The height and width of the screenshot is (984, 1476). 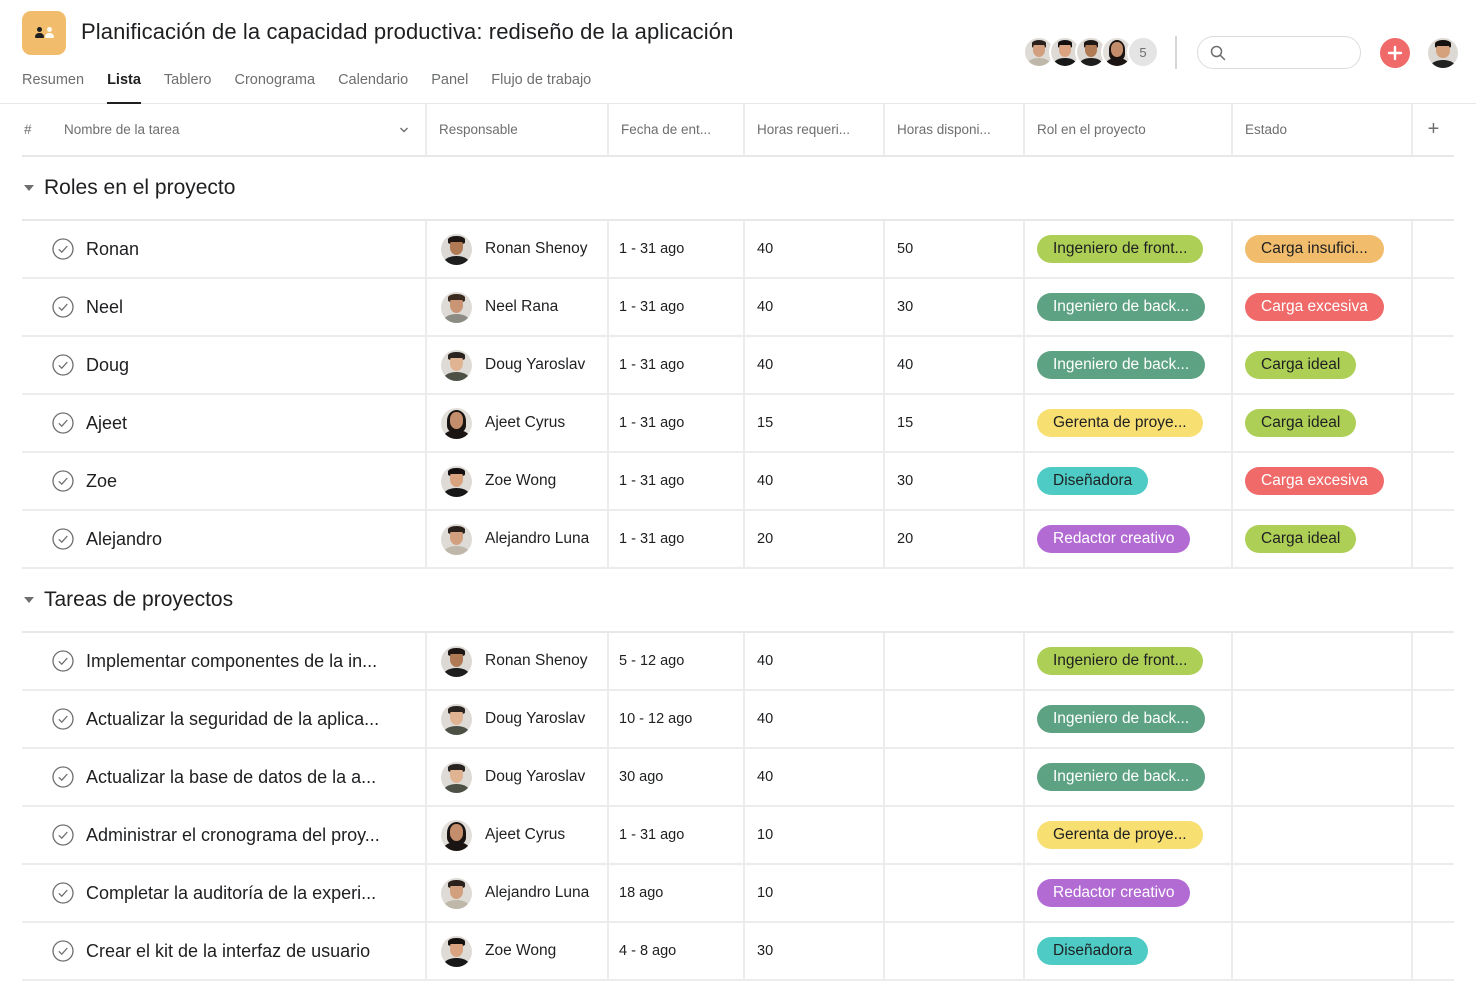 I want to click on due-date-cell: 30 ago, so click(x=677, y=777).